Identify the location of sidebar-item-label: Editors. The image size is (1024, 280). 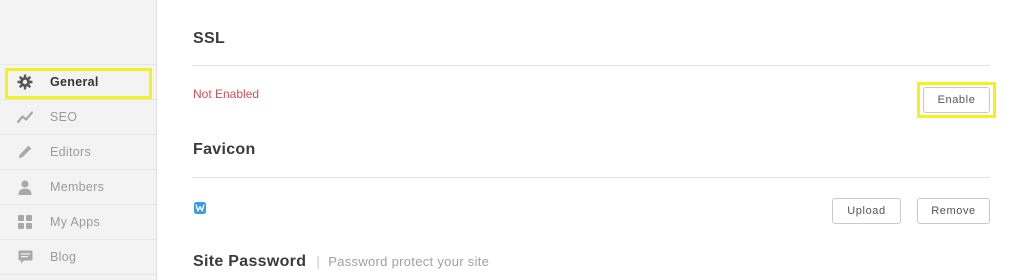
(71, 152).